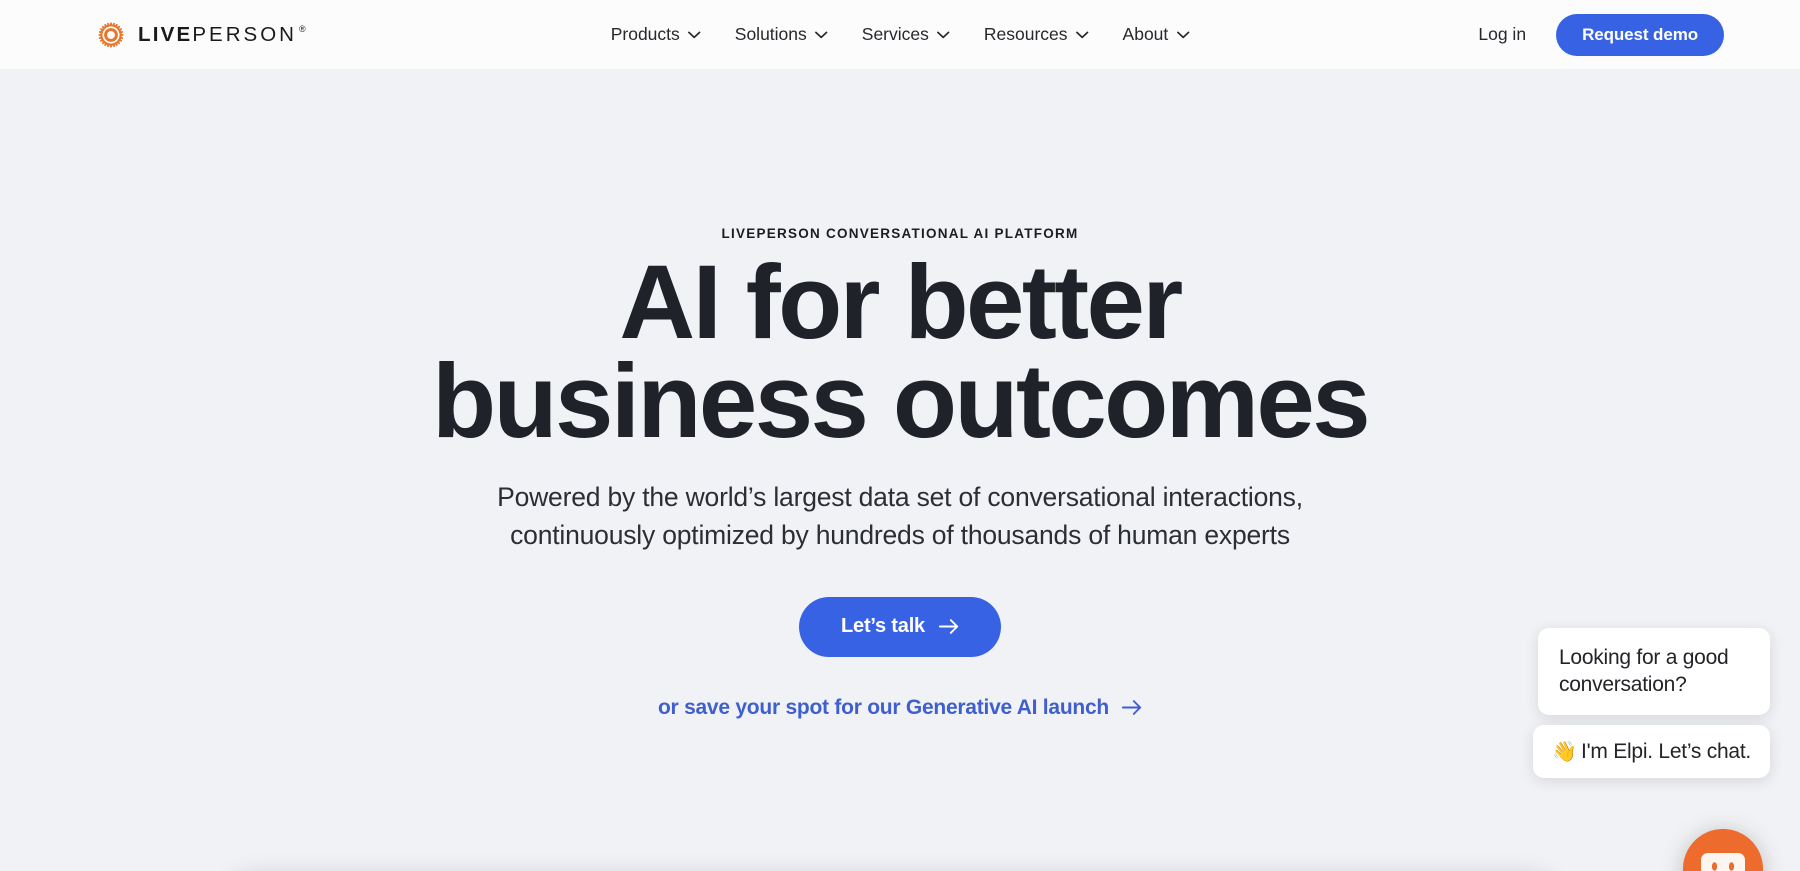  I want to click on elpi-chat-bot-icon, so click(1723, 848).